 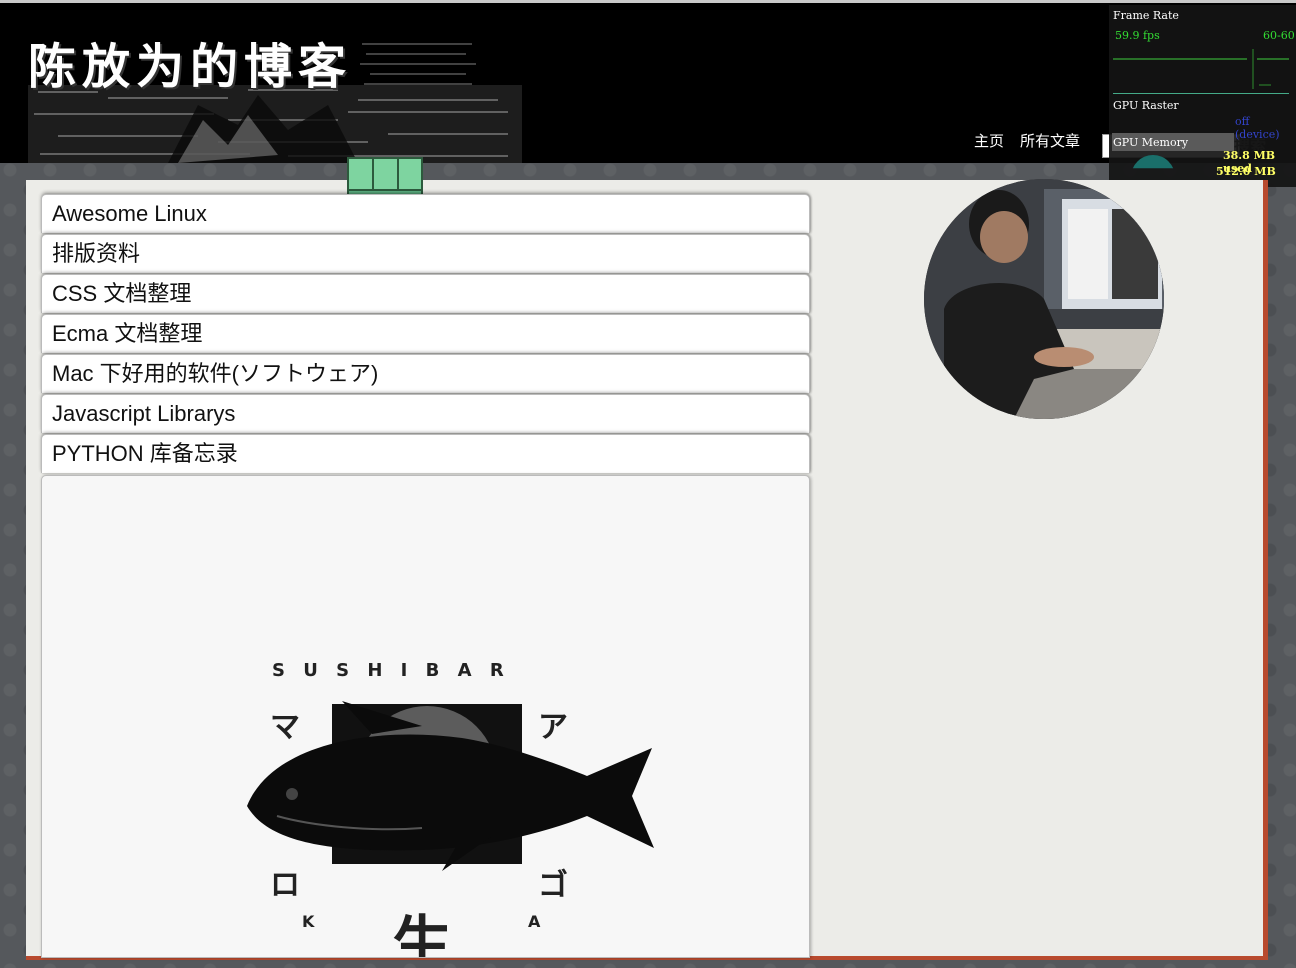 What do you see at coordinates (425, 453) in the screenshot?
I see `post-item: PYTHON 库备忘录` at bounding box center [425, 453].